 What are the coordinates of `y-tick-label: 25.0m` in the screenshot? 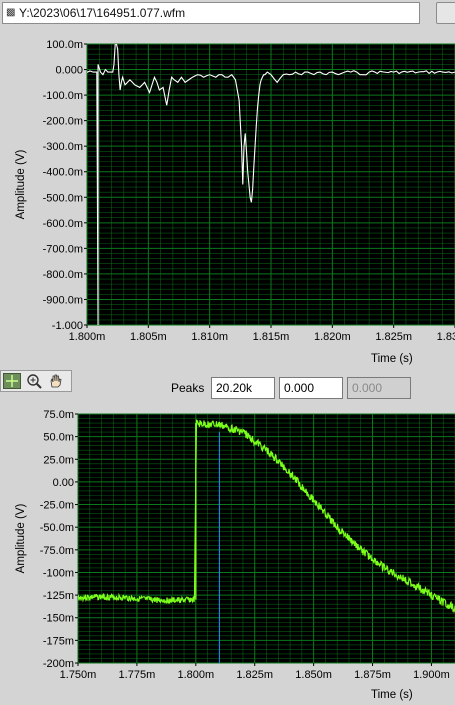 It's located at (58, 460).